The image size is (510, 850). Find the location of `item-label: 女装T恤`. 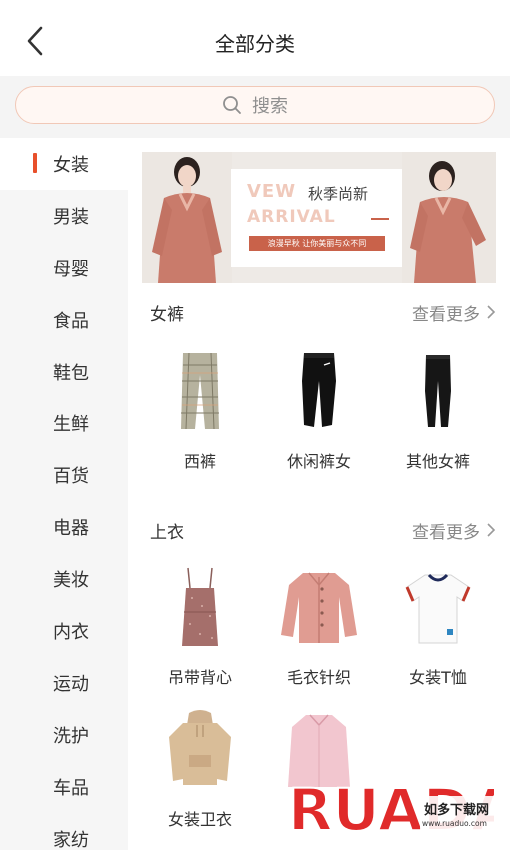

item-label: 女装T恤 is located at coordinates (438, 677).